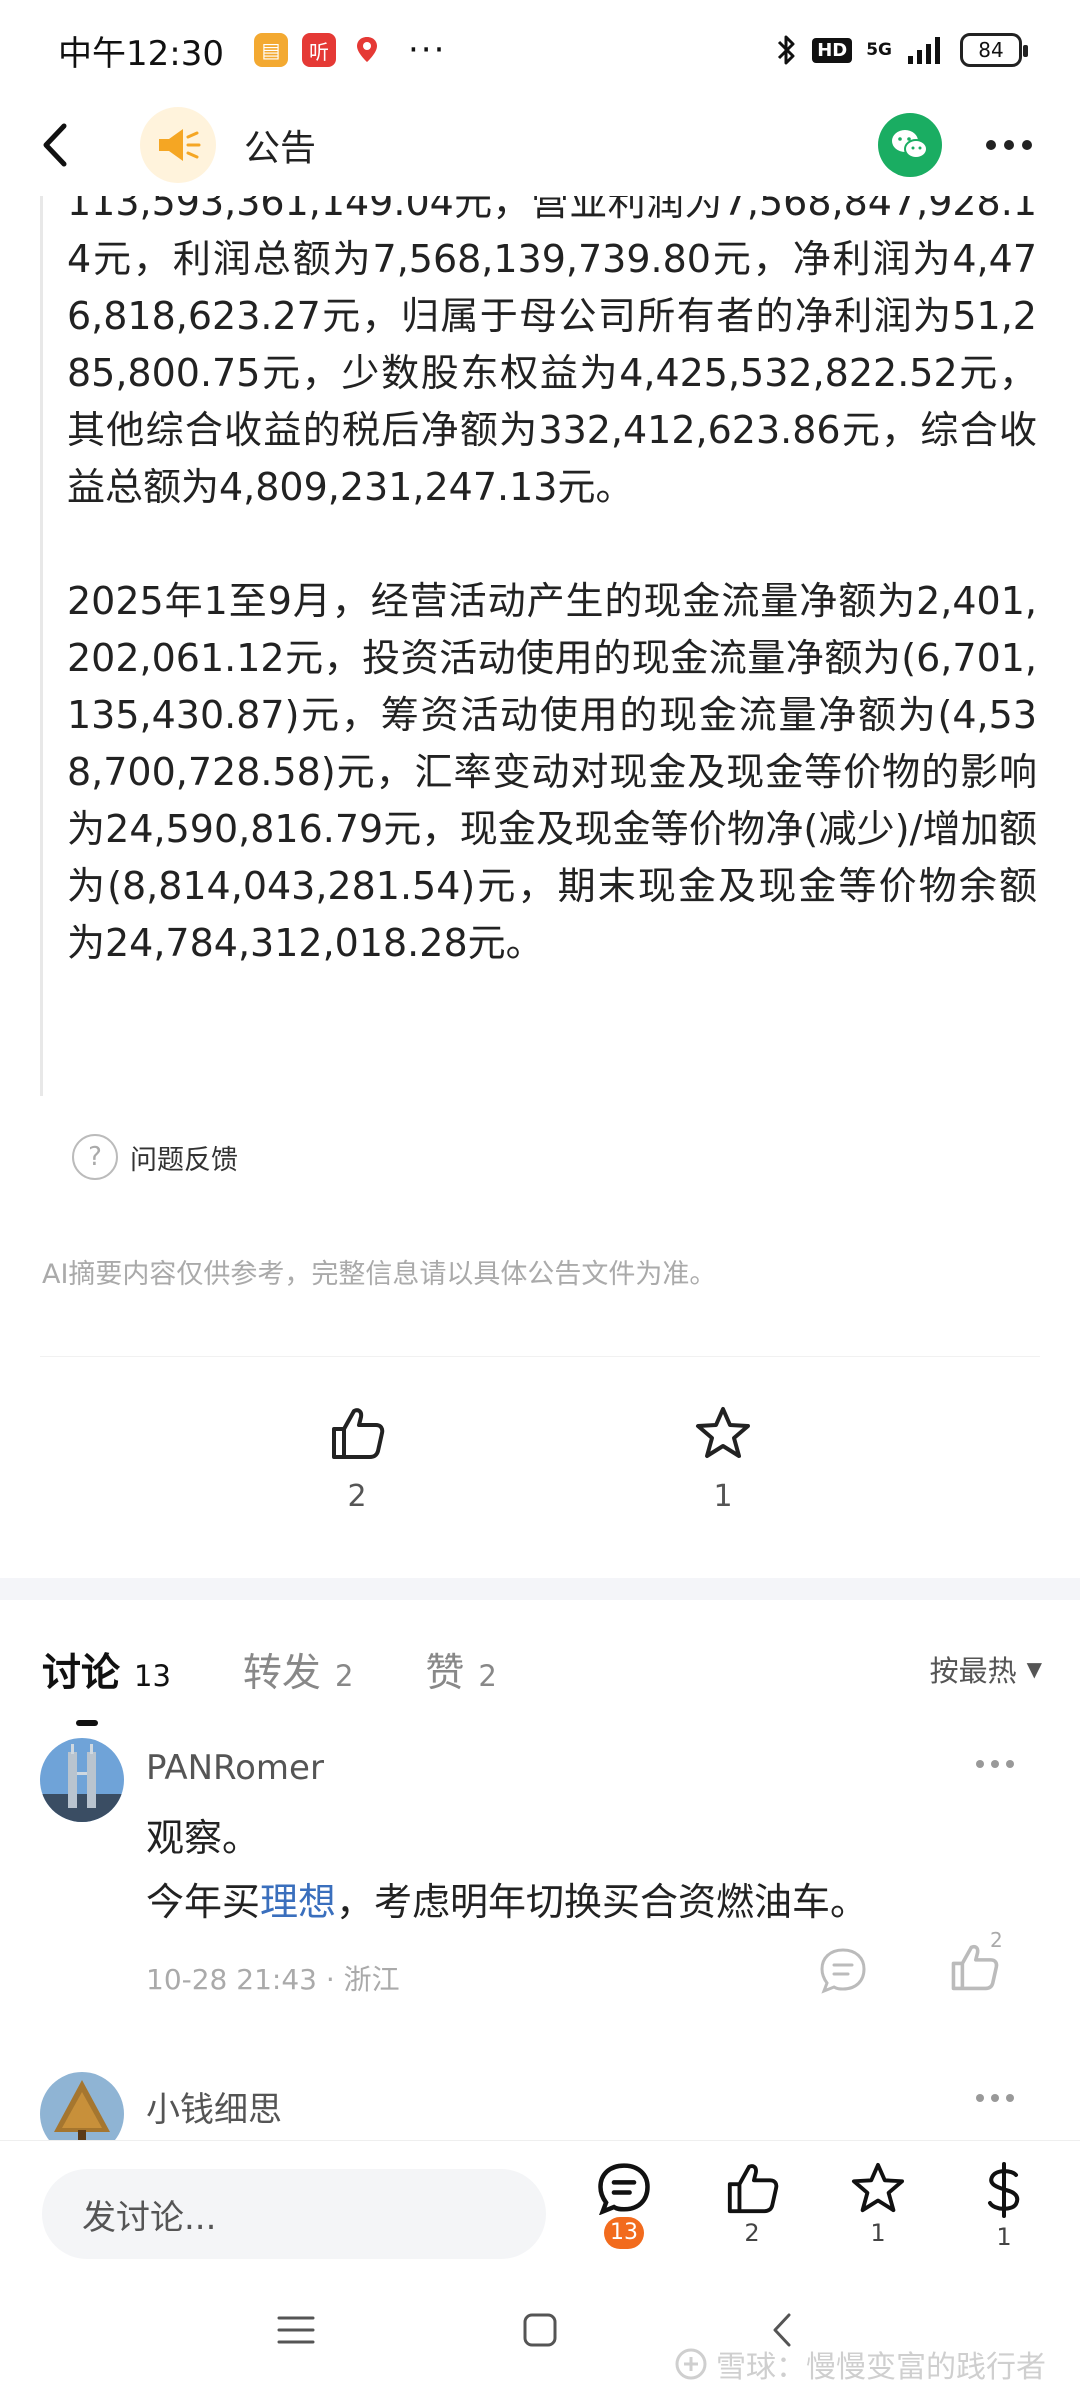 Image resolution: width=1080 pixels, height=2400 pixels. Describe the element at coordinates (924, 50) in the screenshot. I see `signal-icon` at that location.